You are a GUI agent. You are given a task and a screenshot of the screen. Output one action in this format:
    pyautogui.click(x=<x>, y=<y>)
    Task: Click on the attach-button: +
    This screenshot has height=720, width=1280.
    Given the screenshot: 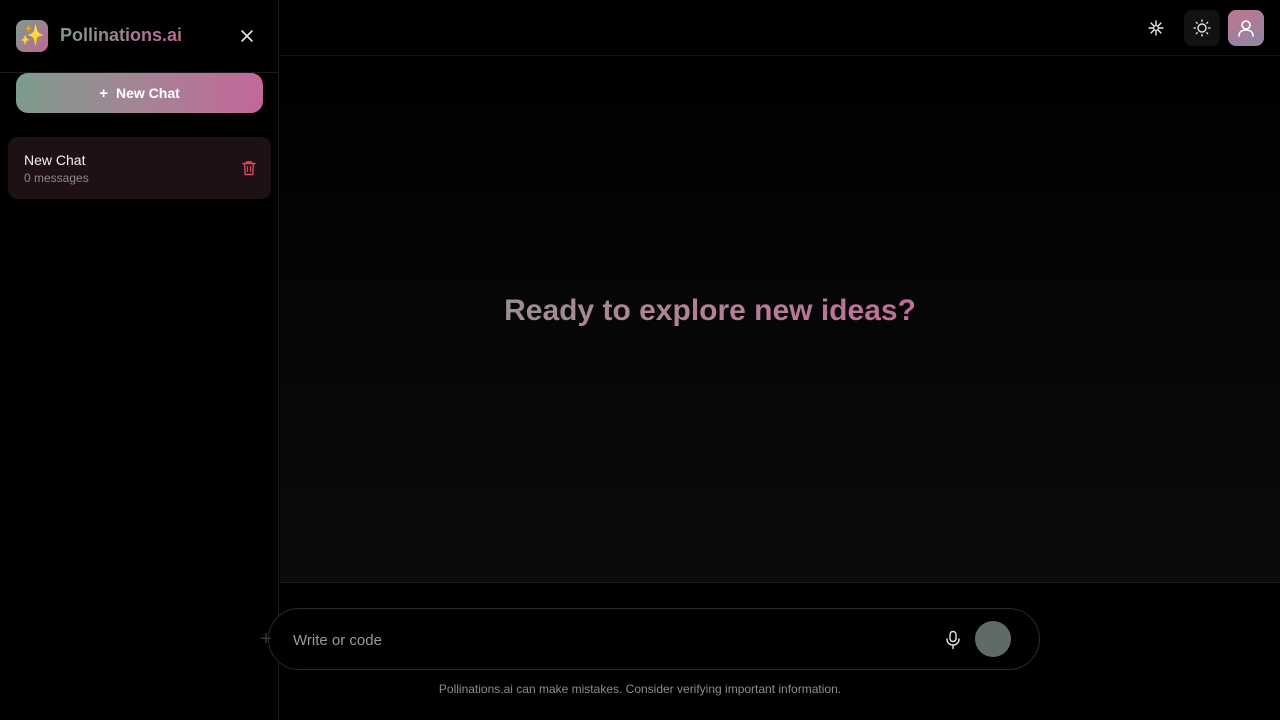 What is the action you would take?
    pyautogui.click(x=266, y=639)
    